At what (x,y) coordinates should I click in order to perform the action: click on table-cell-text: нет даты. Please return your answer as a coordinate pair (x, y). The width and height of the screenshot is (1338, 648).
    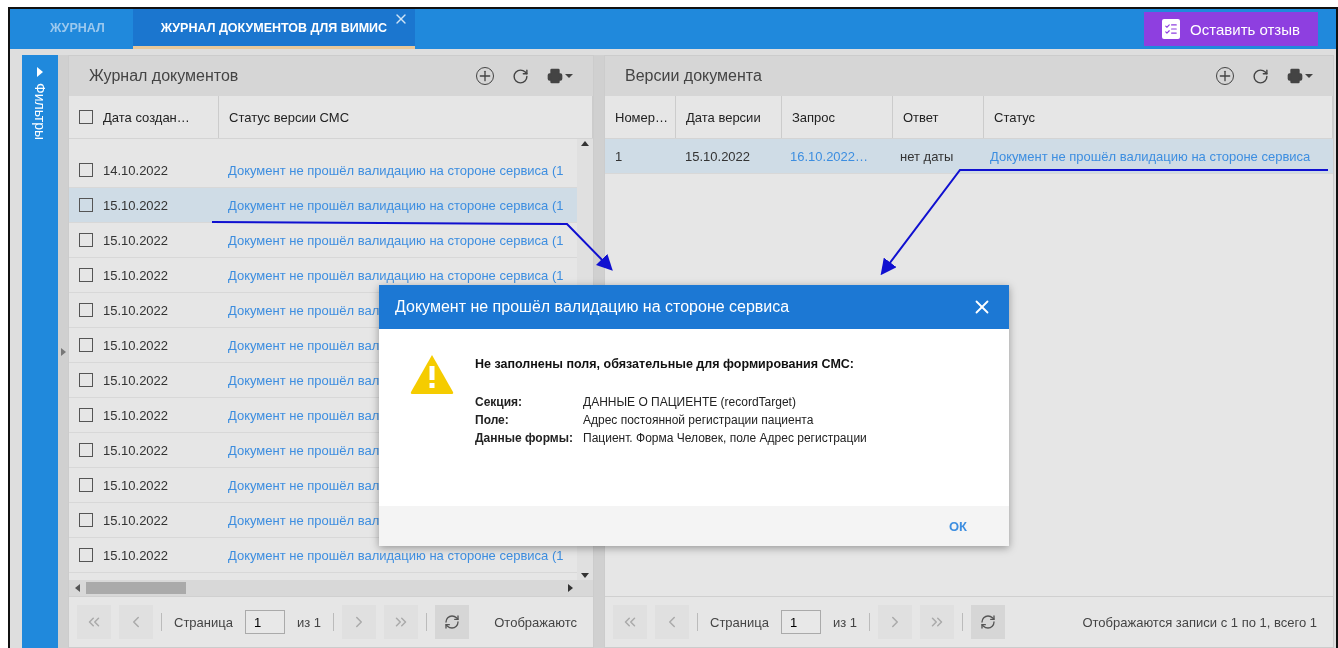
    Looking at the image, I should click on (927, 156).